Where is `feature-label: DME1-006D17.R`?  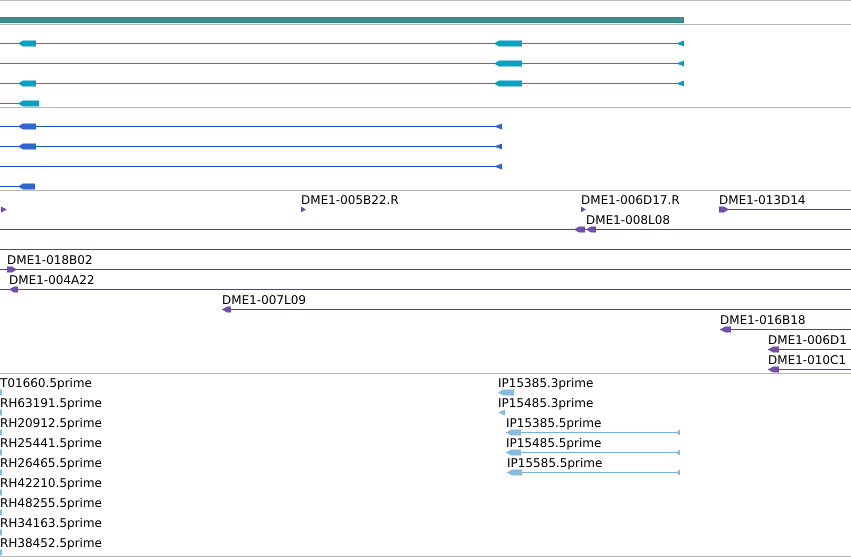
feature-label: DME1-006D17.R is located at coordinates (630, 200).